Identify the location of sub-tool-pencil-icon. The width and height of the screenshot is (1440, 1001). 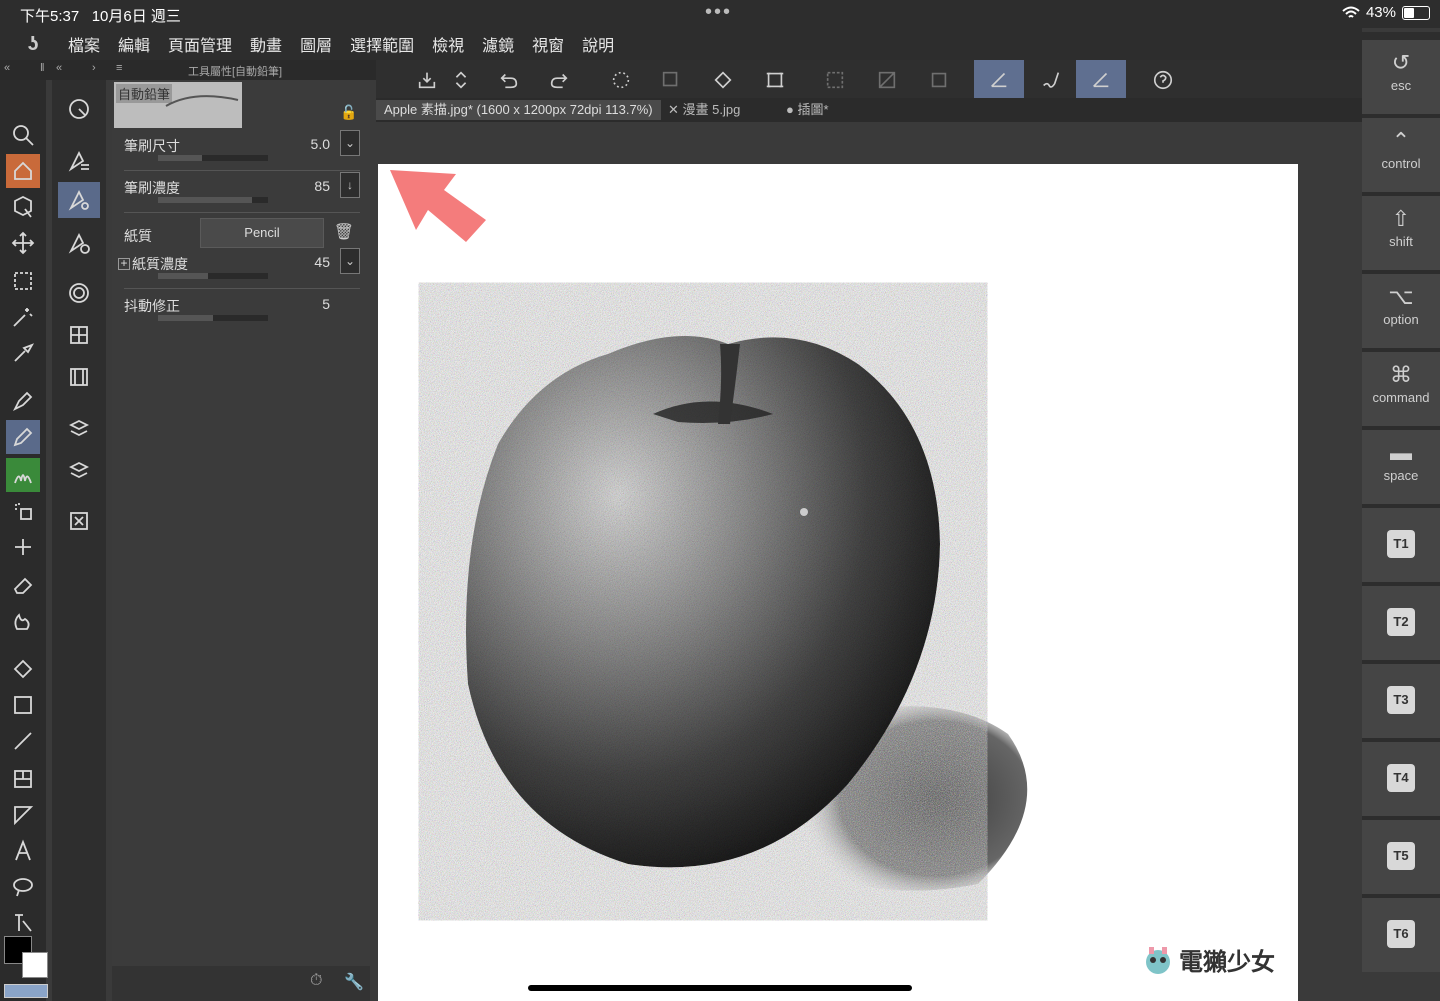
(79, 161).